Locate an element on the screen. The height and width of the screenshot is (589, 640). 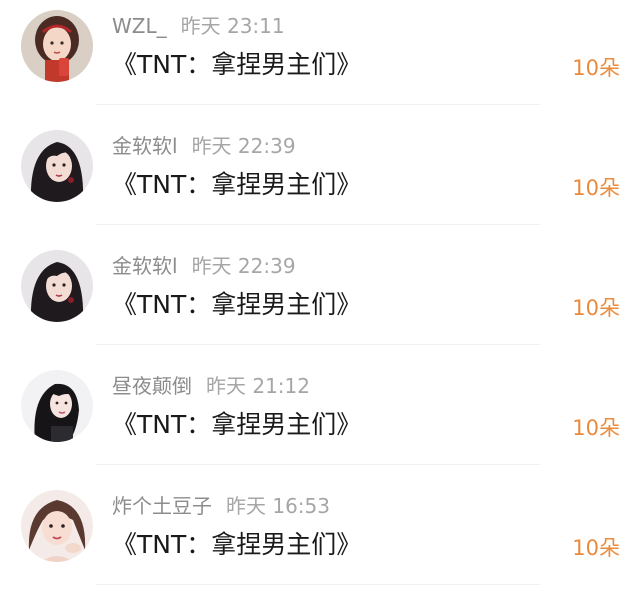
comment-meta: 昼夜颠倒 昨天 21:12 is located at coordinates (211, 386).